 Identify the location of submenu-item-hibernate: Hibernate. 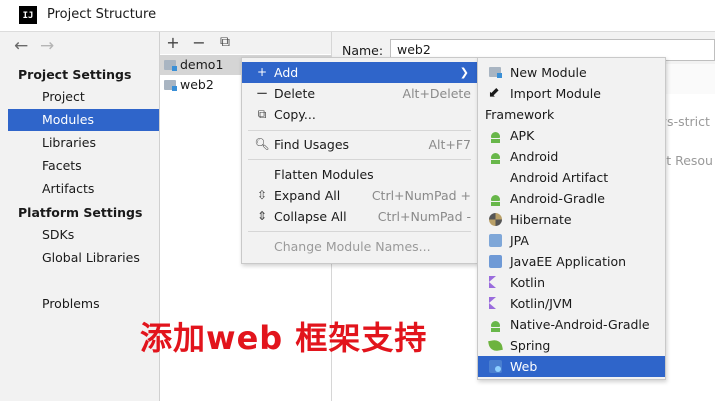
(571, 219).